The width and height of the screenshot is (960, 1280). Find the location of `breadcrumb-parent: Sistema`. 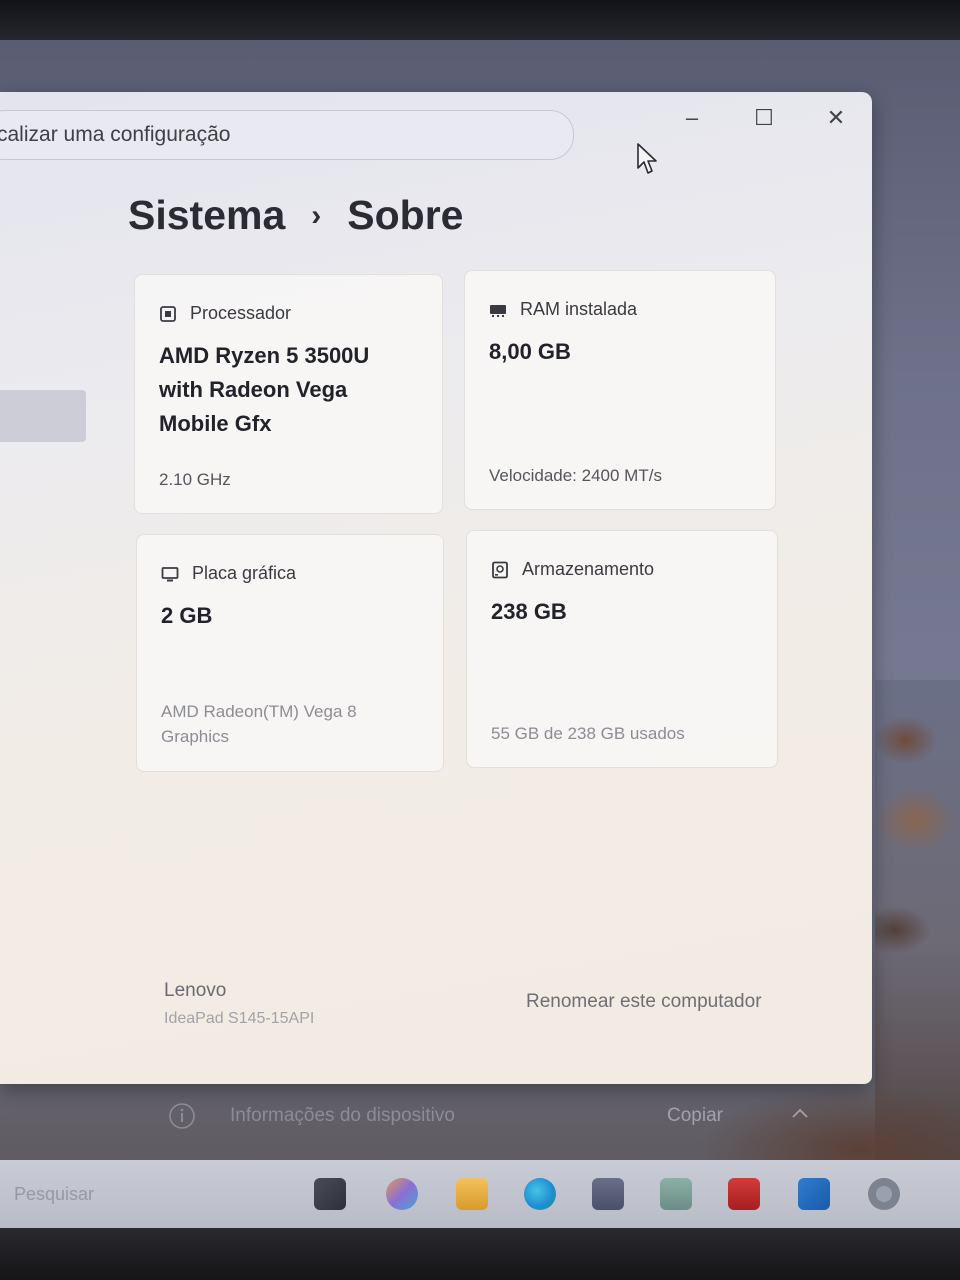

breadcrumb-parent: Sistema is located at coordinates (206, 215).